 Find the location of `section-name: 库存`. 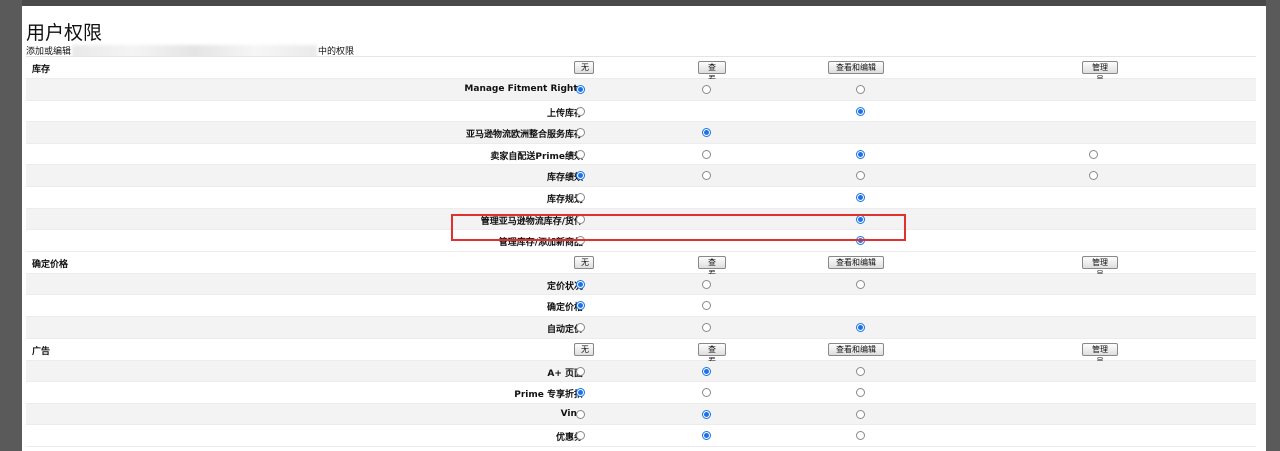

section-name: 库存 is located at coordinates (41, 70).